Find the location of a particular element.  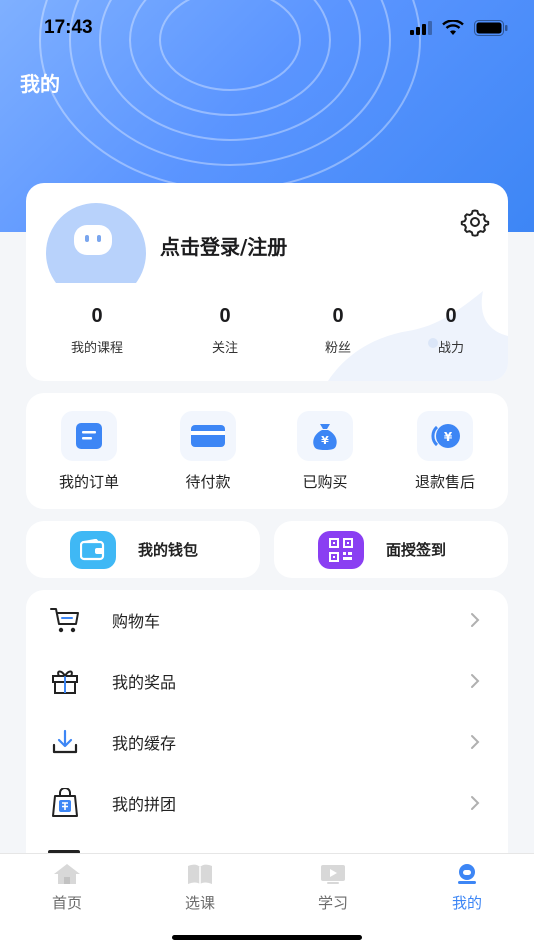

tab-label: 学习 is located at coordinates (332, 903).